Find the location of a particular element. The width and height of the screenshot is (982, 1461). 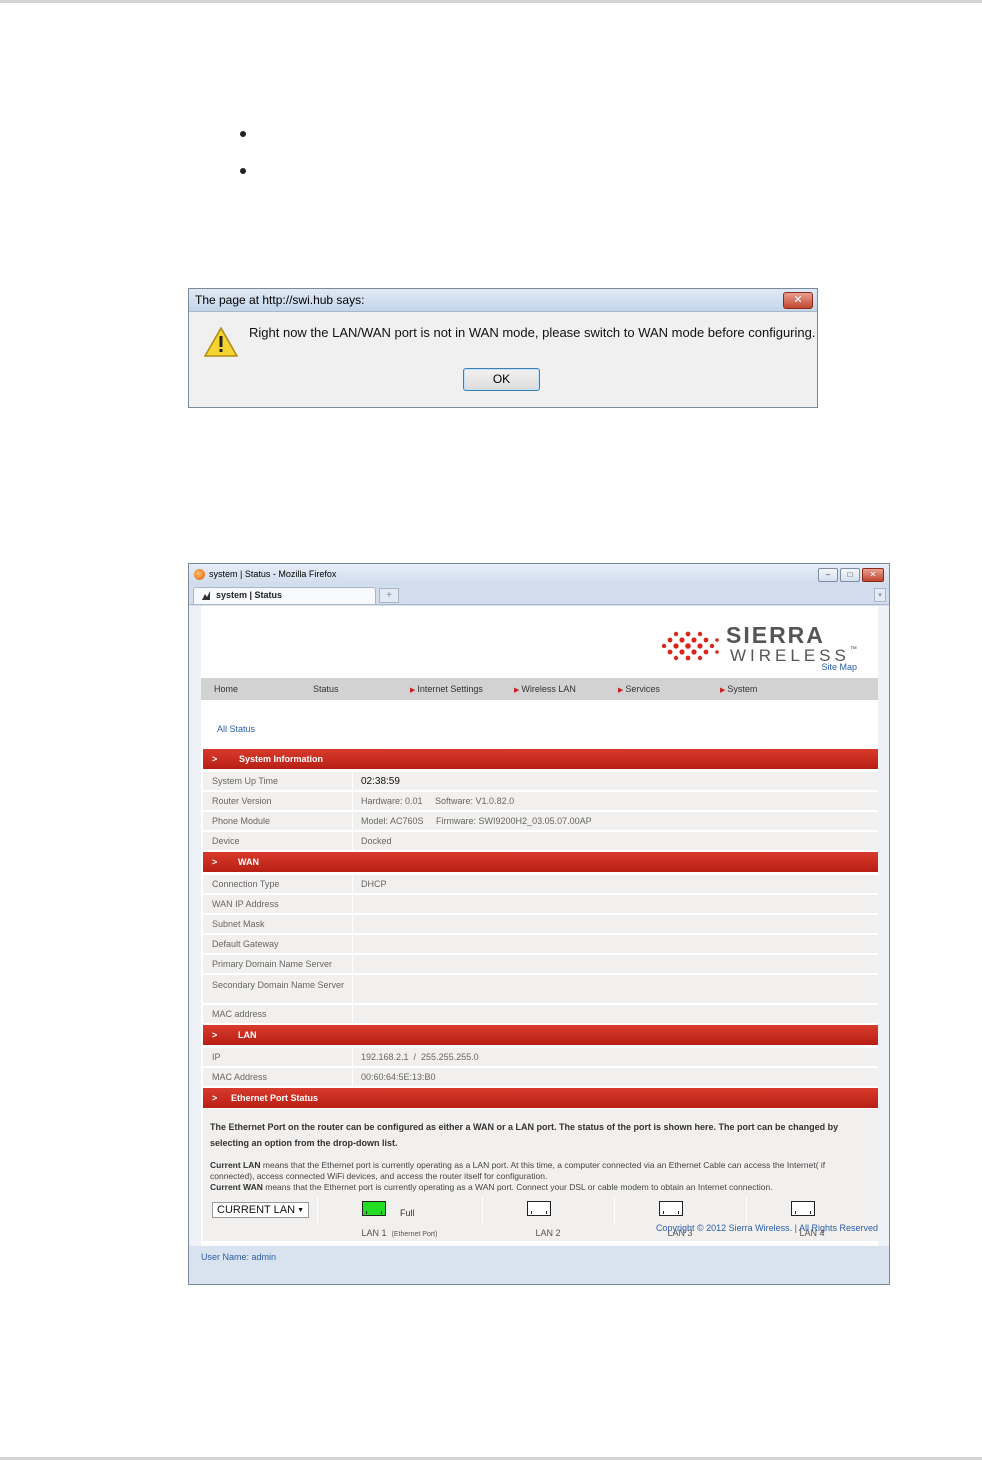

firefox-icon is located at coordinates (199, 574).